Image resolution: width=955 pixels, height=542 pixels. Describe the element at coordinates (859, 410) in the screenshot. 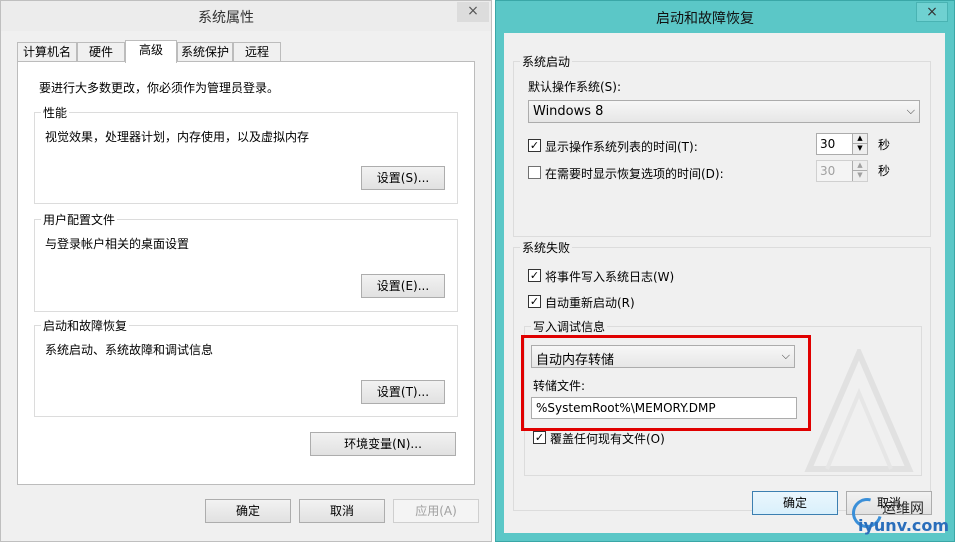

I see `watermark-graphic` at that location.